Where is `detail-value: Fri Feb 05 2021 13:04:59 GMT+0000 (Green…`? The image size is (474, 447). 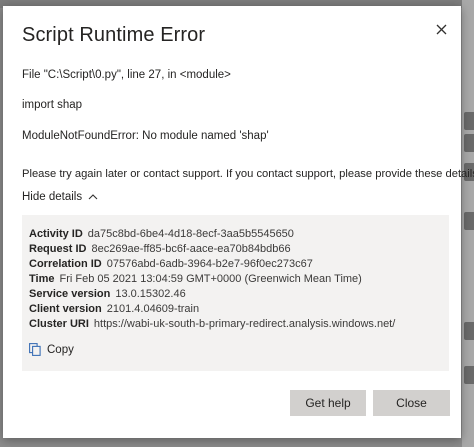 detail-value: Fri Feb 05 2021 13:04:59 GMT+0000 (Green… is located at coordinates (210, 279).